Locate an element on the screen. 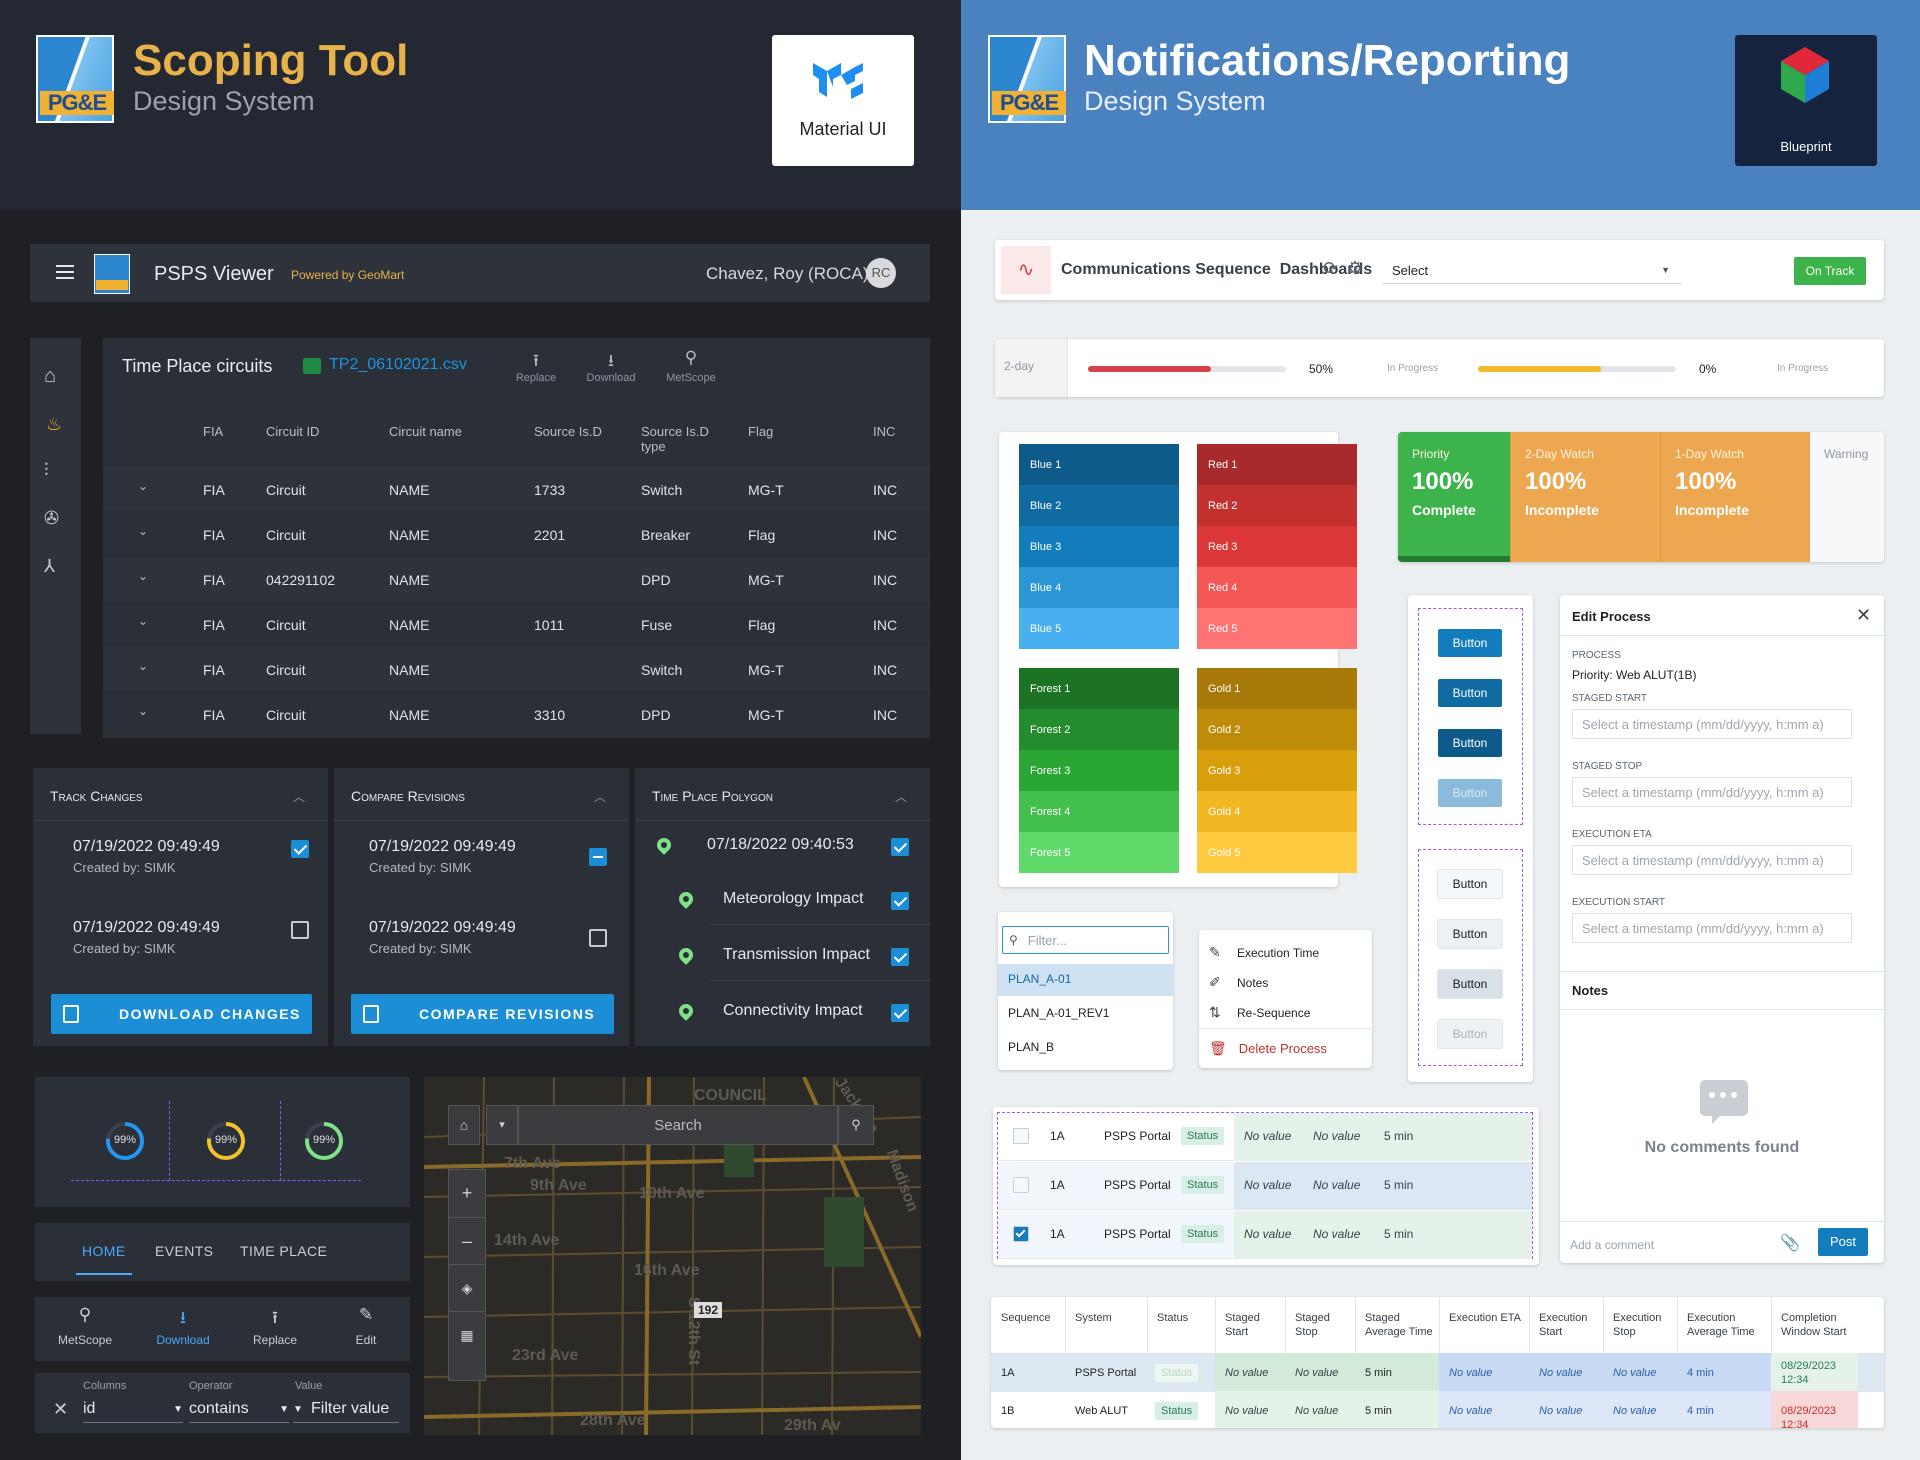 The image size is (1920, 1460). column-header: Staged Average Time is located at coordinates (1400, 1325).